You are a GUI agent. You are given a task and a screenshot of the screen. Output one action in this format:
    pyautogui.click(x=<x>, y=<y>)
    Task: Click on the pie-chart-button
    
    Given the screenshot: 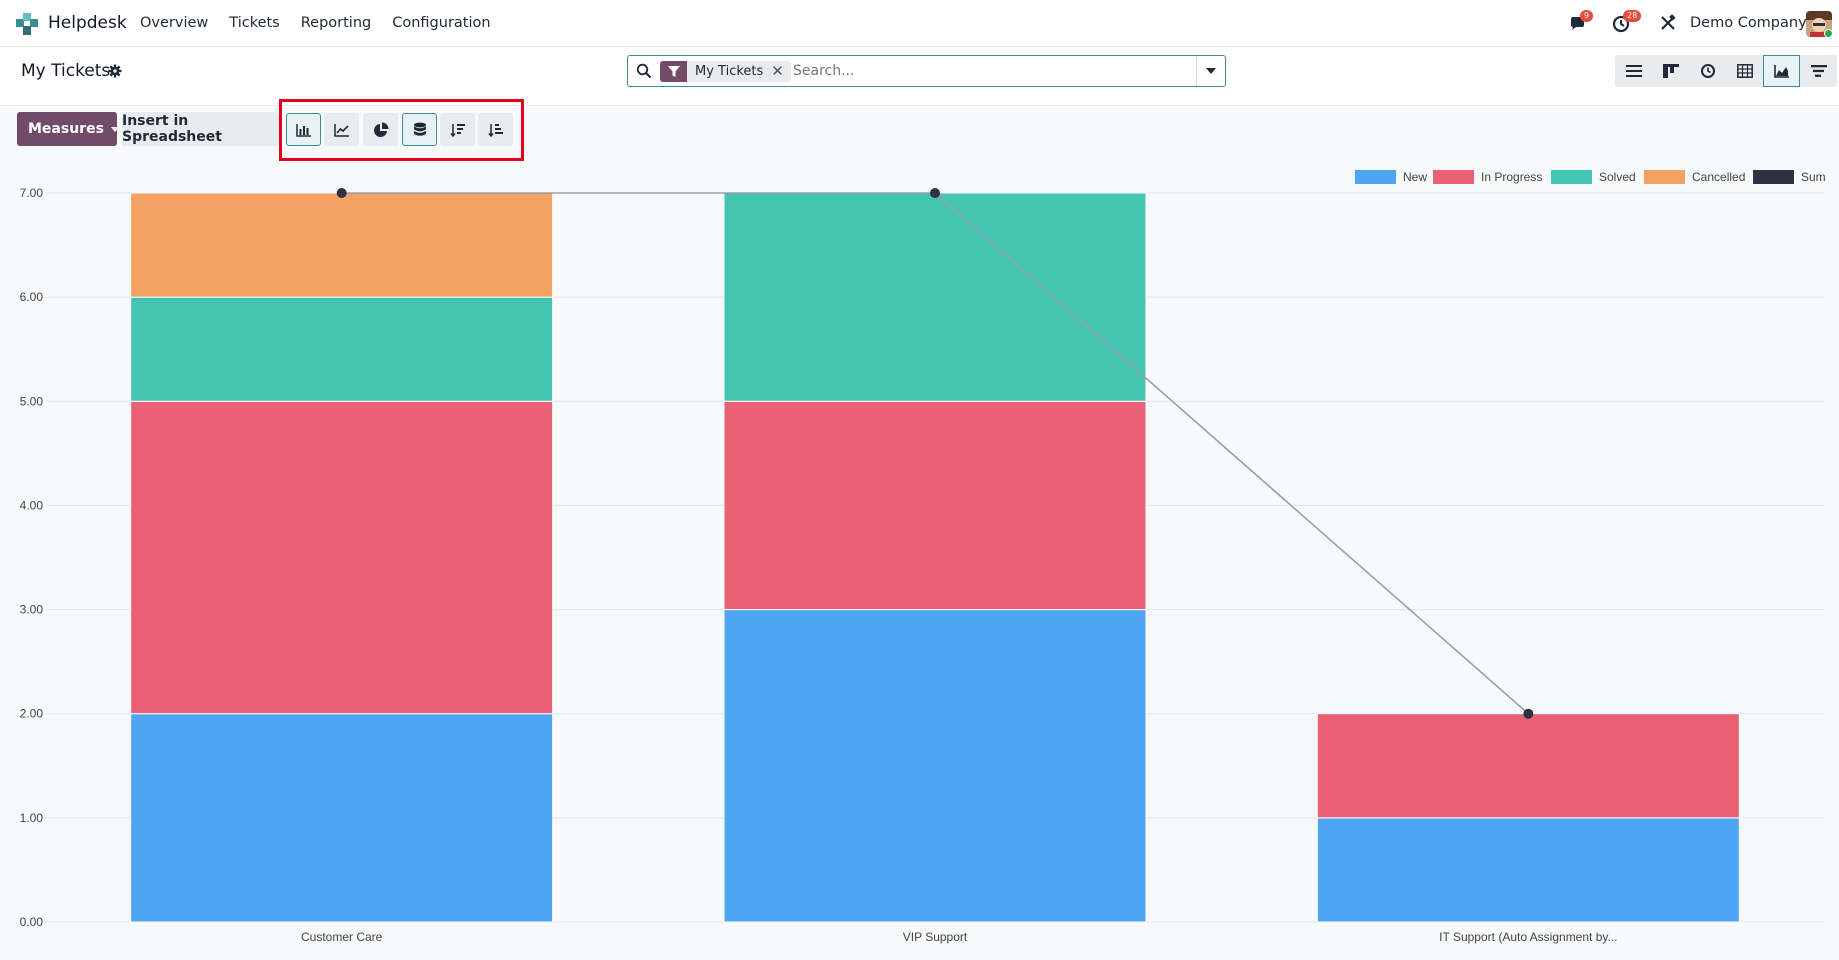 What is the action you would take?
    pyautogui.click(x=380, y=129)
    